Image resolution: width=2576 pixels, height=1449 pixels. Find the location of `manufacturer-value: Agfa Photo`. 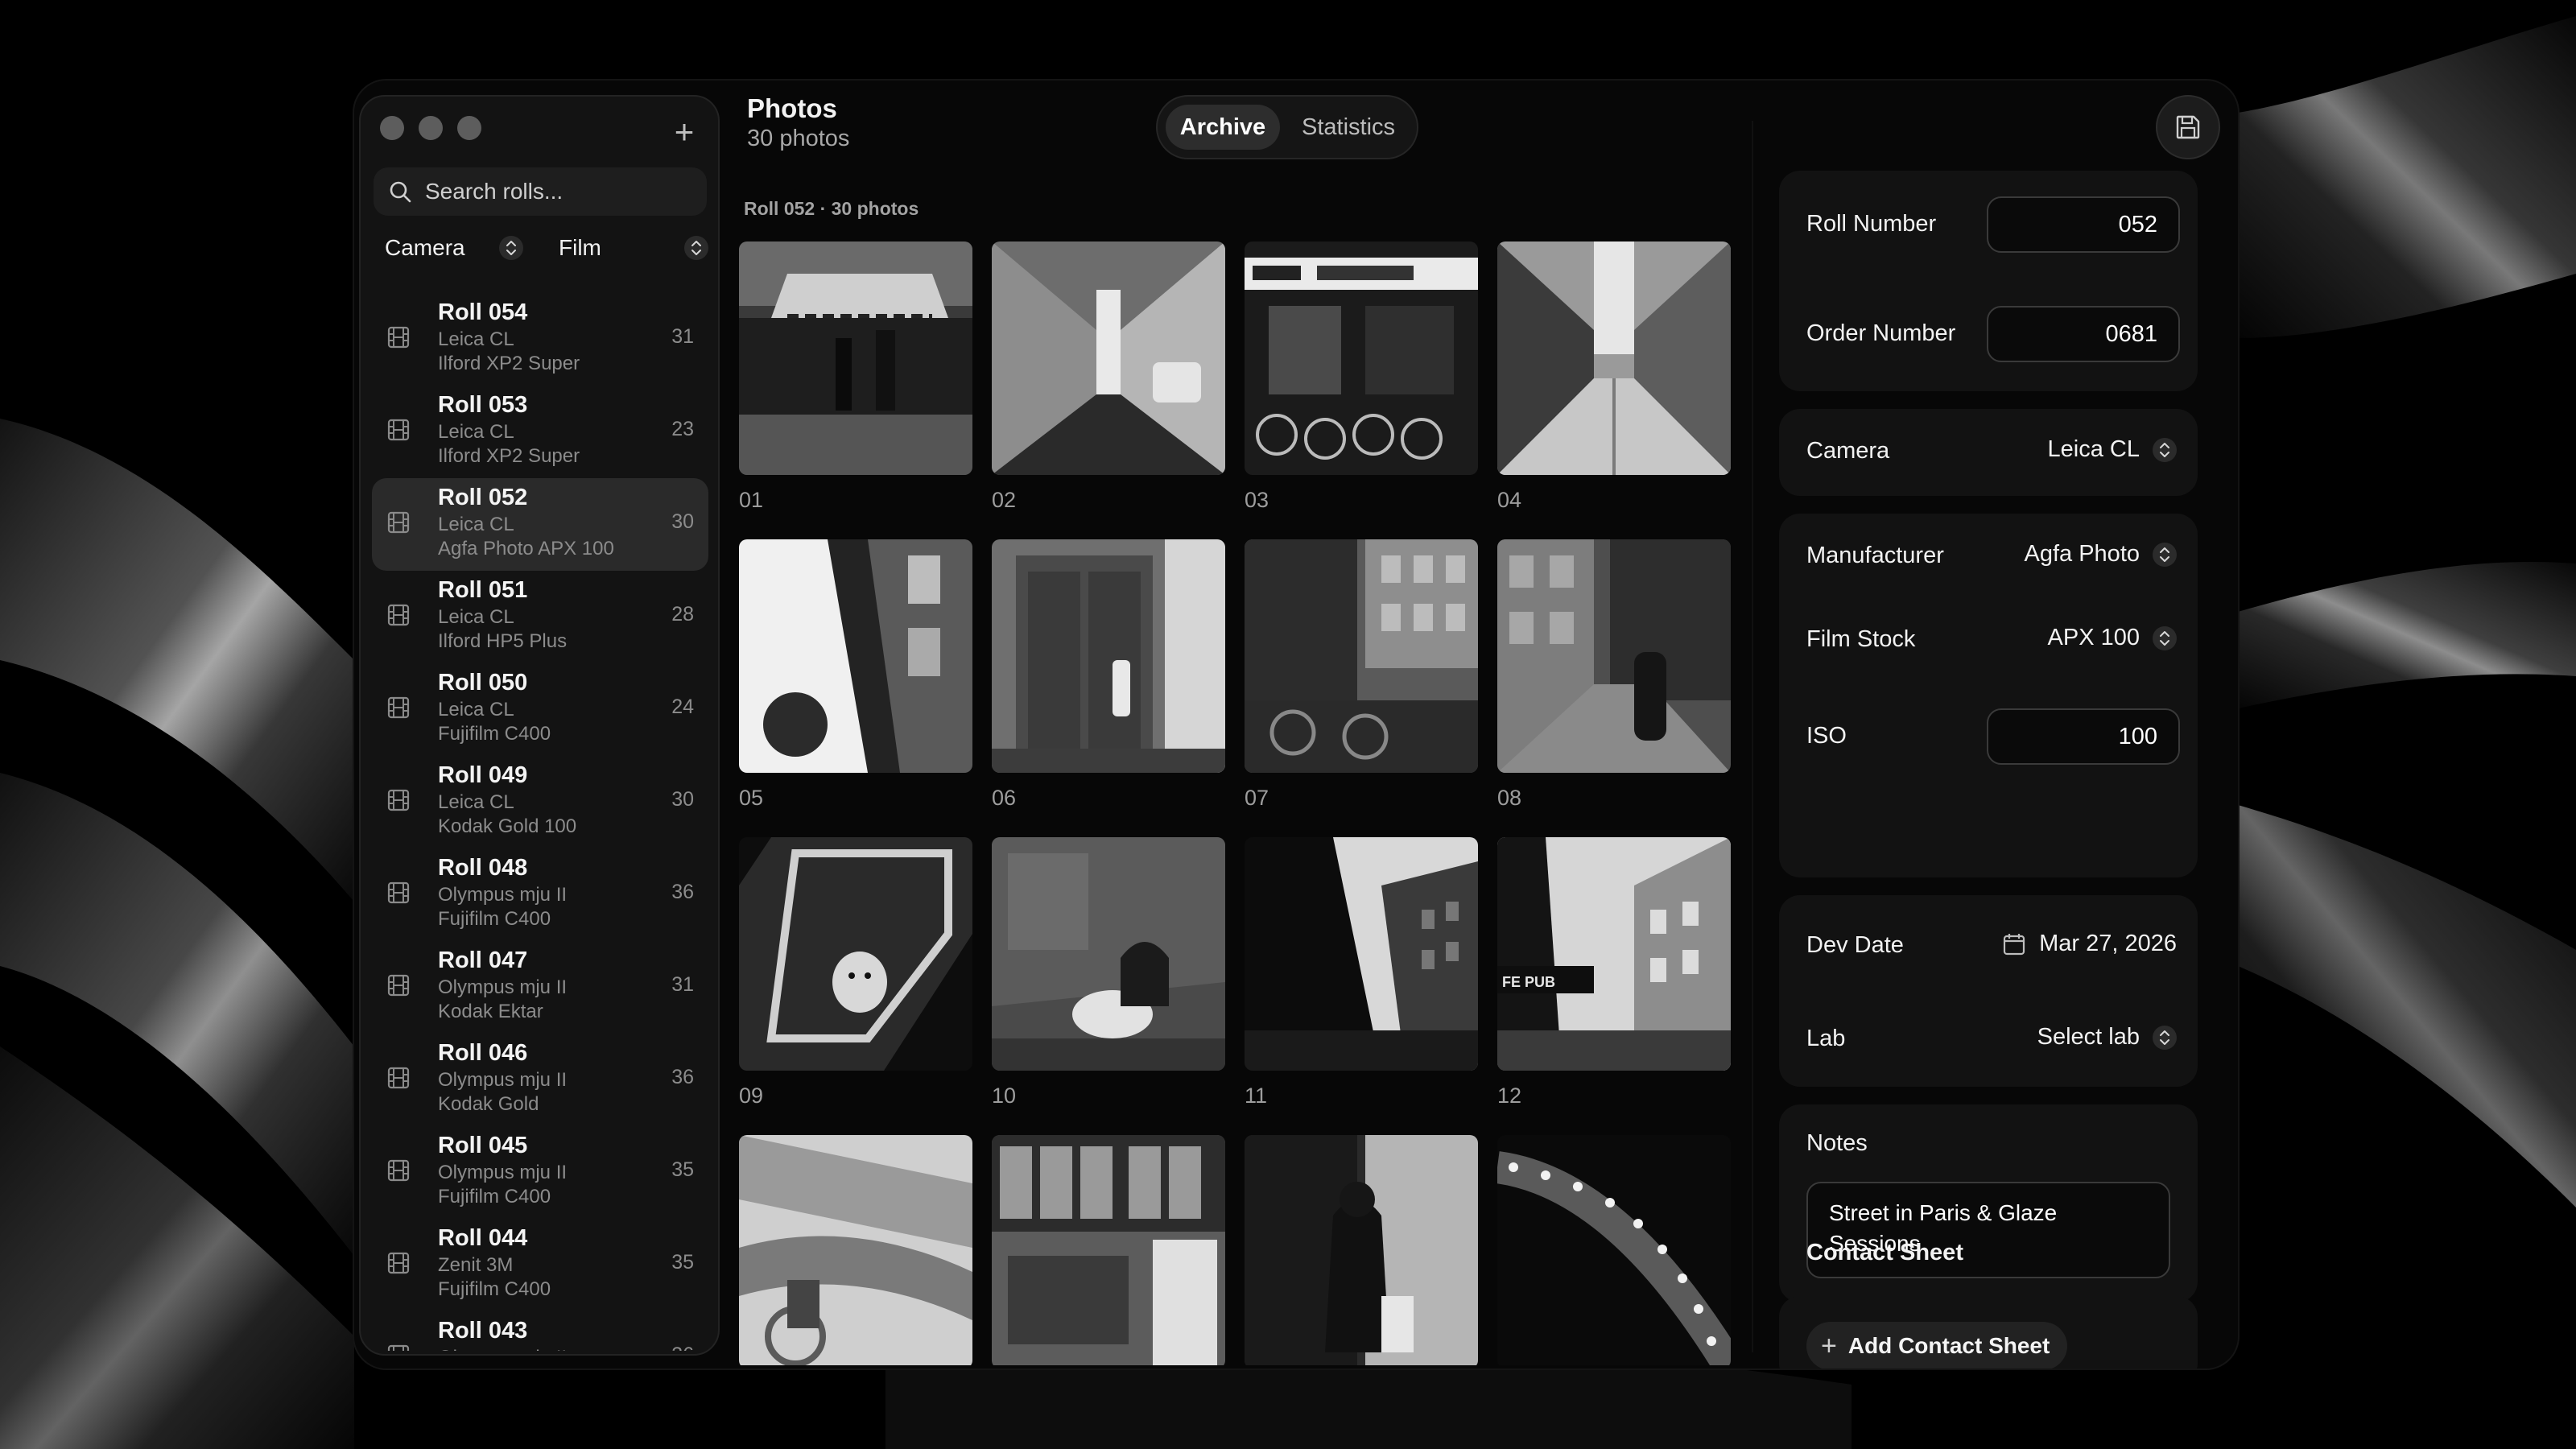

manufacturer-value: Agfa Photo is located at coordinates (2082, 554).